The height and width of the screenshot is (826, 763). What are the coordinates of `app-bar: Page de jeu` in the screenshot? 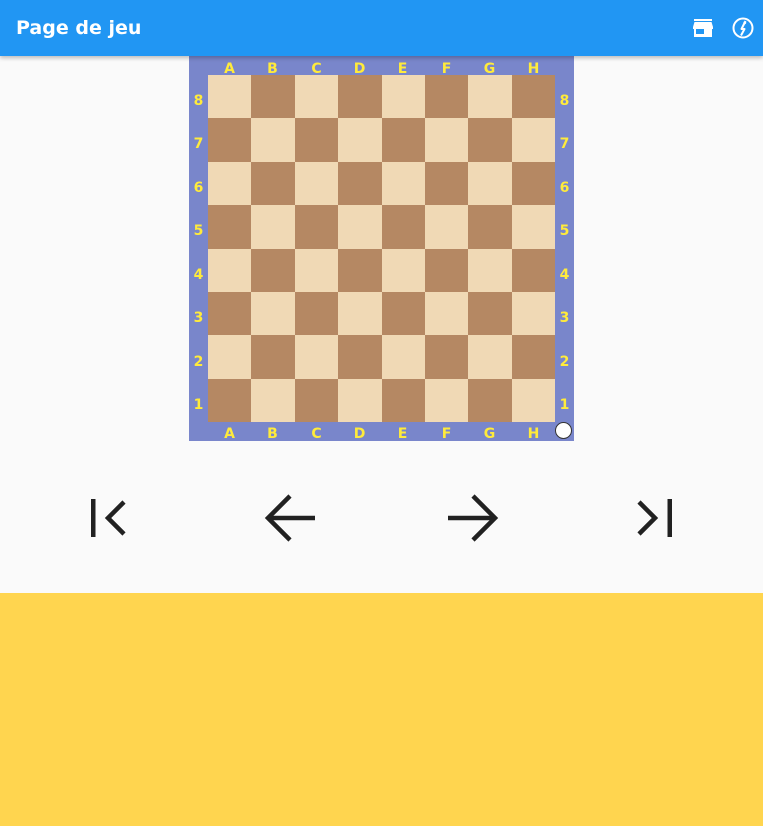 It's located at (381, 28).